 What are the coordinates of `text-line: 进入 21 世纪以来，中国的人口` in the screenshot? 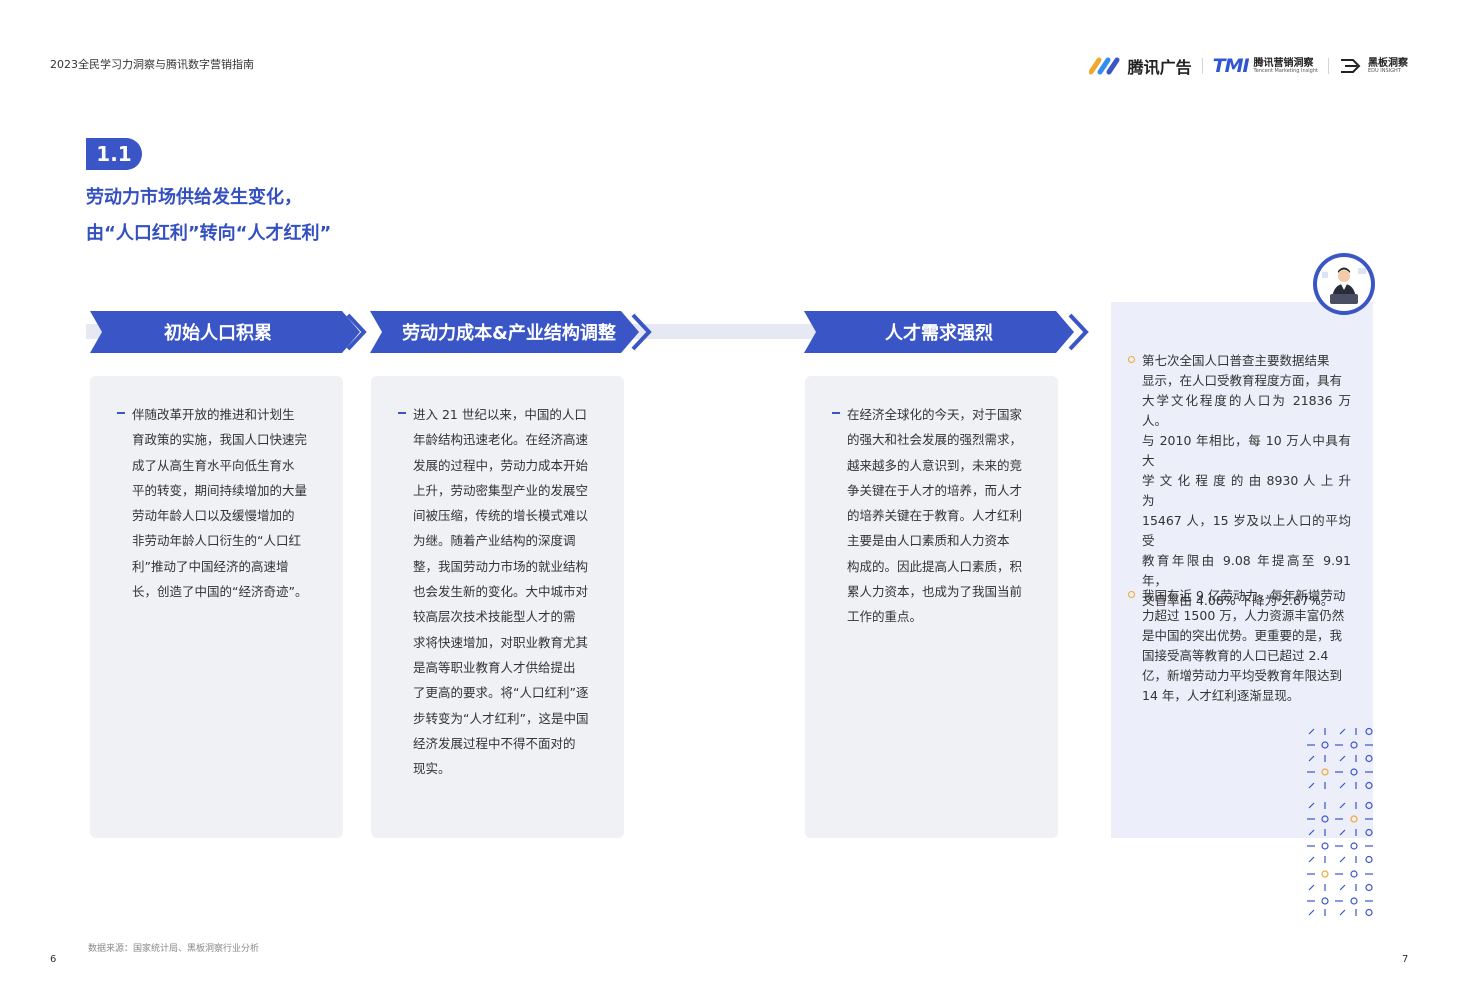 It's located at (500, 414).